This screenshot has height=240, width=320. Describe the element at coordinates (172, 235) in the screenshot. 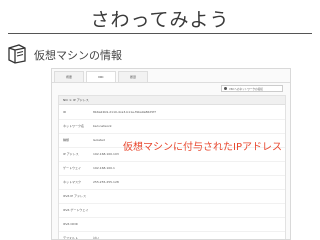

I see `row-default: デフォルト はい` at that location.